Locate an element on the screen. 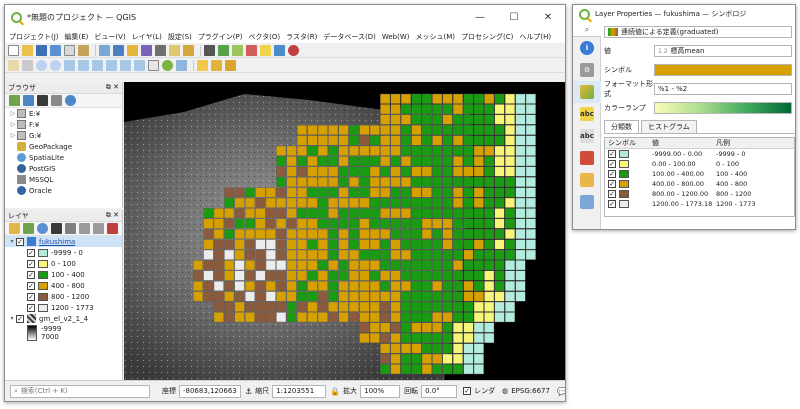  table-row: ✓ 0.00 - 100.00 0 - 100 is located at coordinates (699, 164).